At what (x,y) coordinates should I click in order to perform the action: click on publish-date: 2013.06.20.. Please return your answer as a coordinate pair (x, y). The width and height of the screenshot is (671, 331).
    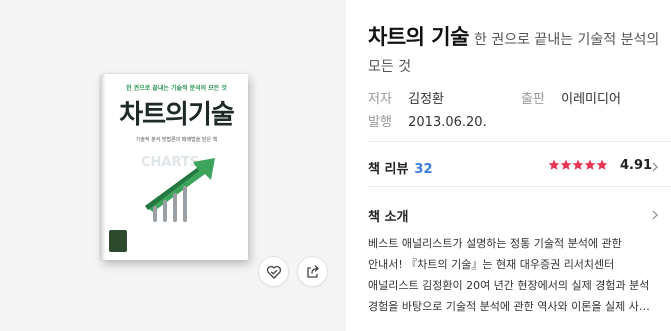
    Looking at the image, I should click on (447, 122).